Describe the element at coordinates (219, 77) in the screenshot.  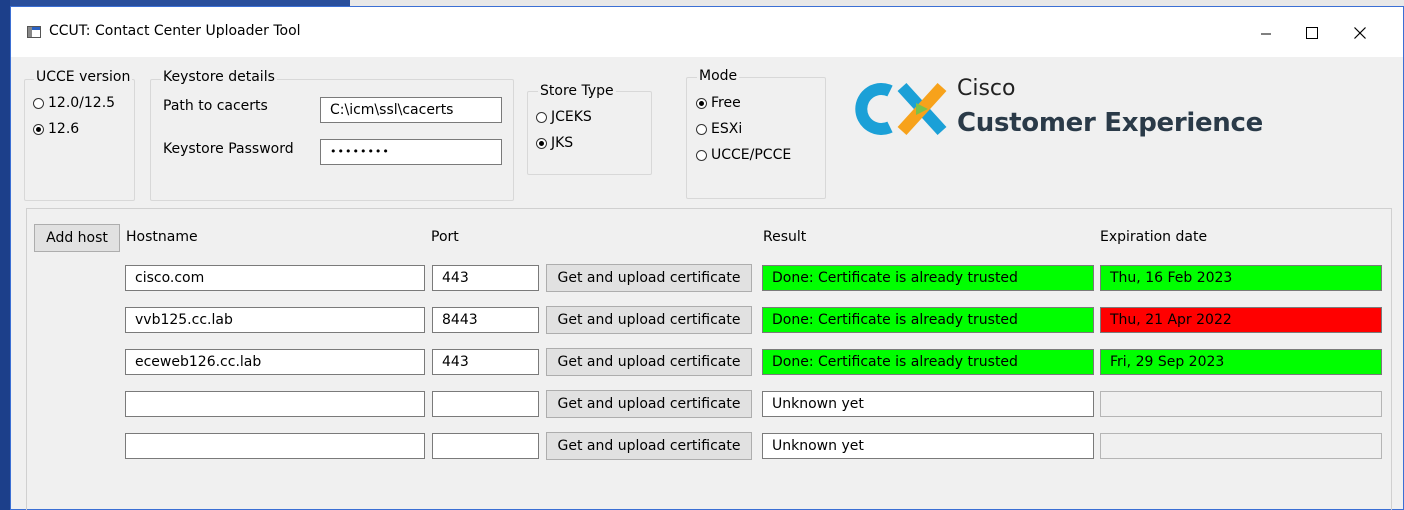
I see `keystore-details-label: Keystore details` at that location.